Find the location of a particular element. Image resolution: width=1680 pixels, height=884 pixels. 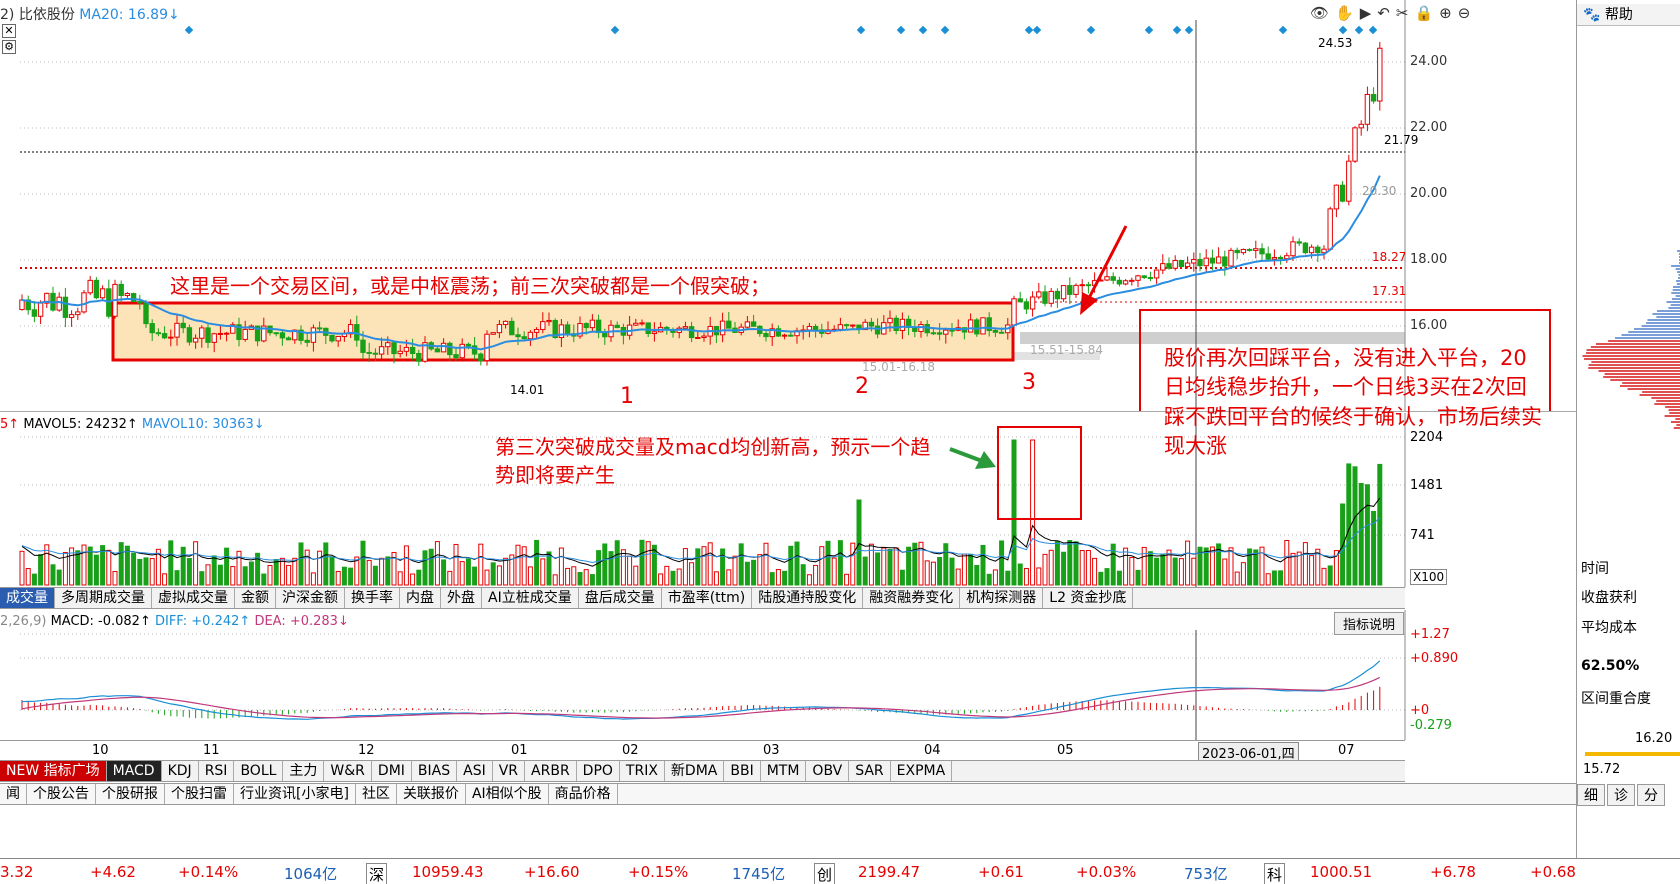

scissors-icon: ✂ is located at coordinates (1402, 13).